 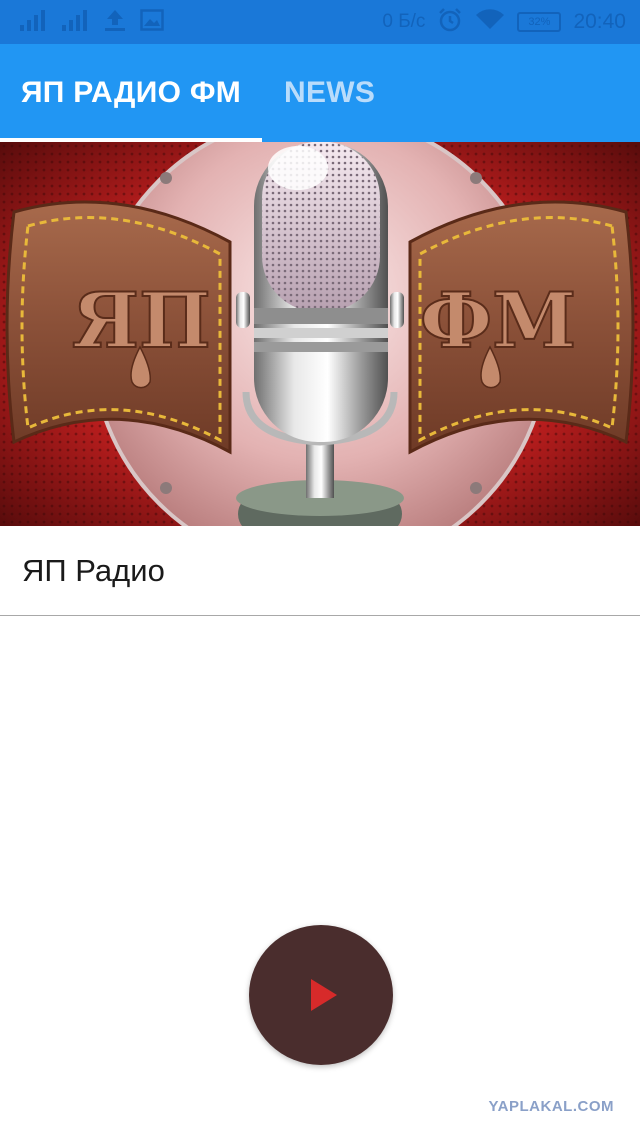 What do you see at coordinates (404, 21) in the screenshot?
I see `network-speed: 0 Б/с` at bounding box center [404, 21].